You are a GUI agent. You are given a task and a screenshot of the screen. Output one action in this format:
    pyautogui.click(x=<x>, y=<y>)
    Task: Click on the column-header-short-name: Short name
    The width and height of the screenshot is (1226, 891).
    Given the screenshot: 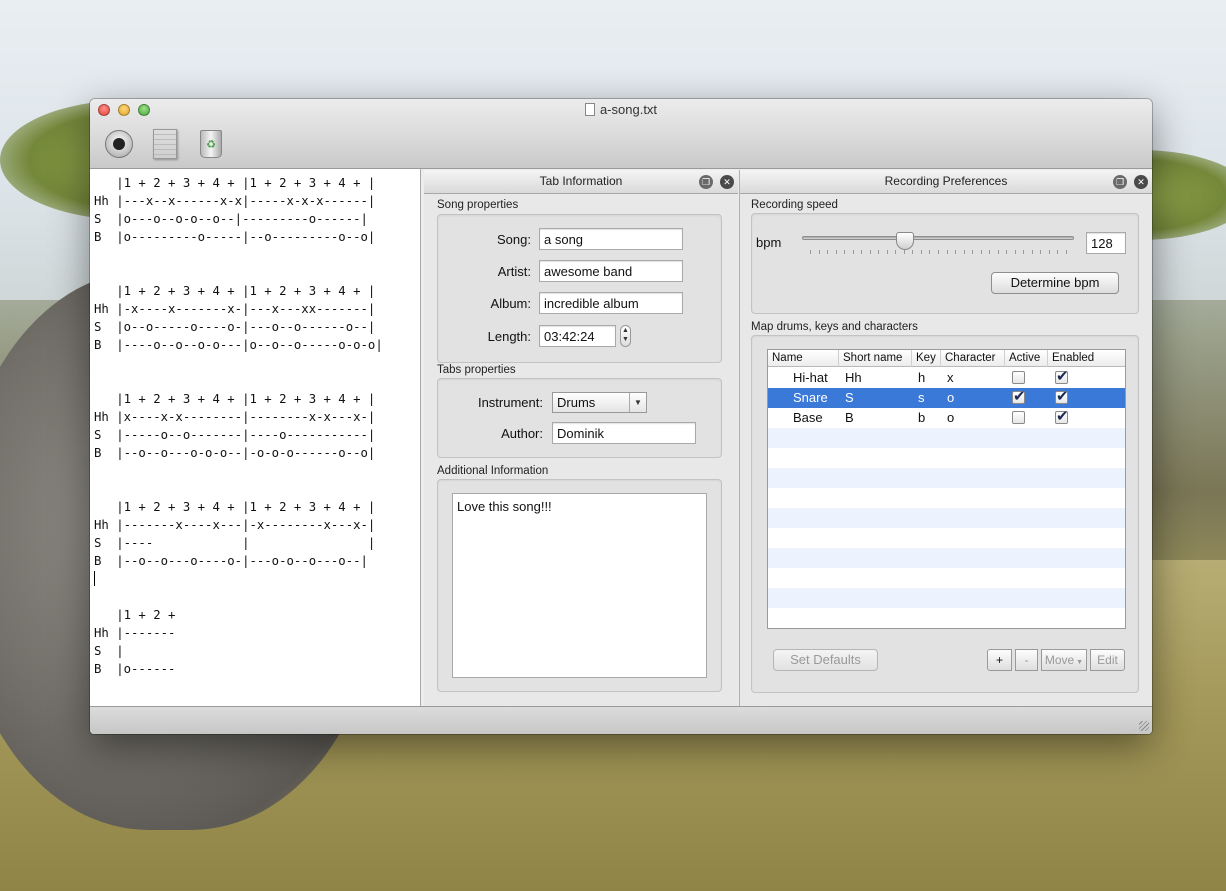 What is the action you would take?
    pyautogui.click(x=875, y=358)
    